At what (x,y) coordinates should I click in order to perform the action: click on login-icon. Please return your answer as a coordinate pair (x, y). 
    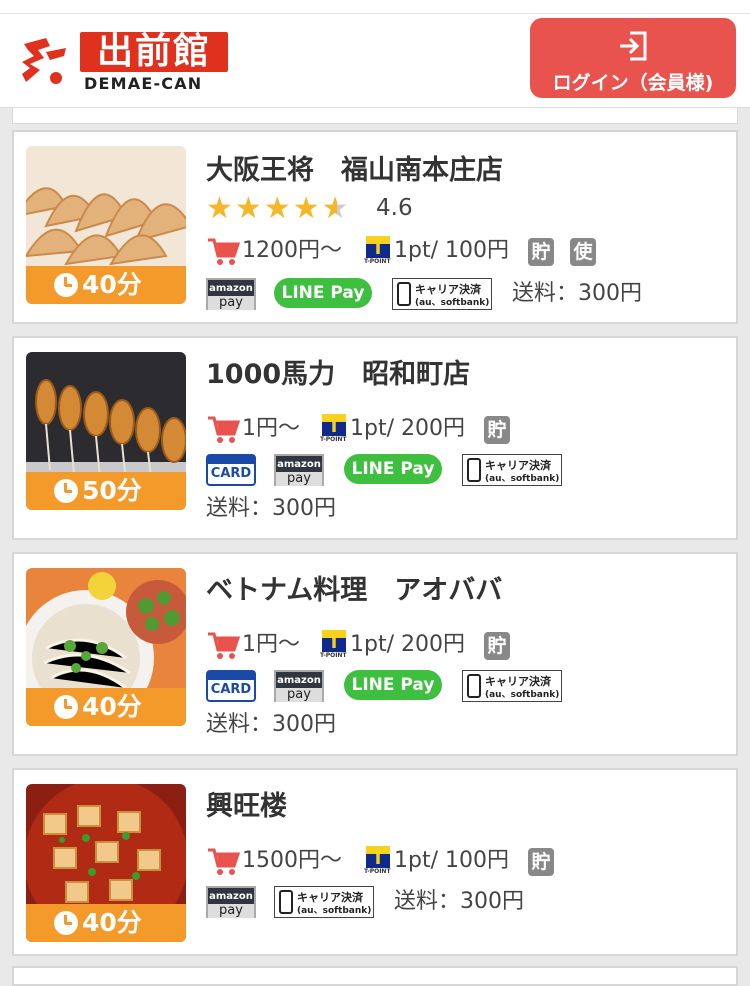
    Looking at the image, I should click on (633, 46).